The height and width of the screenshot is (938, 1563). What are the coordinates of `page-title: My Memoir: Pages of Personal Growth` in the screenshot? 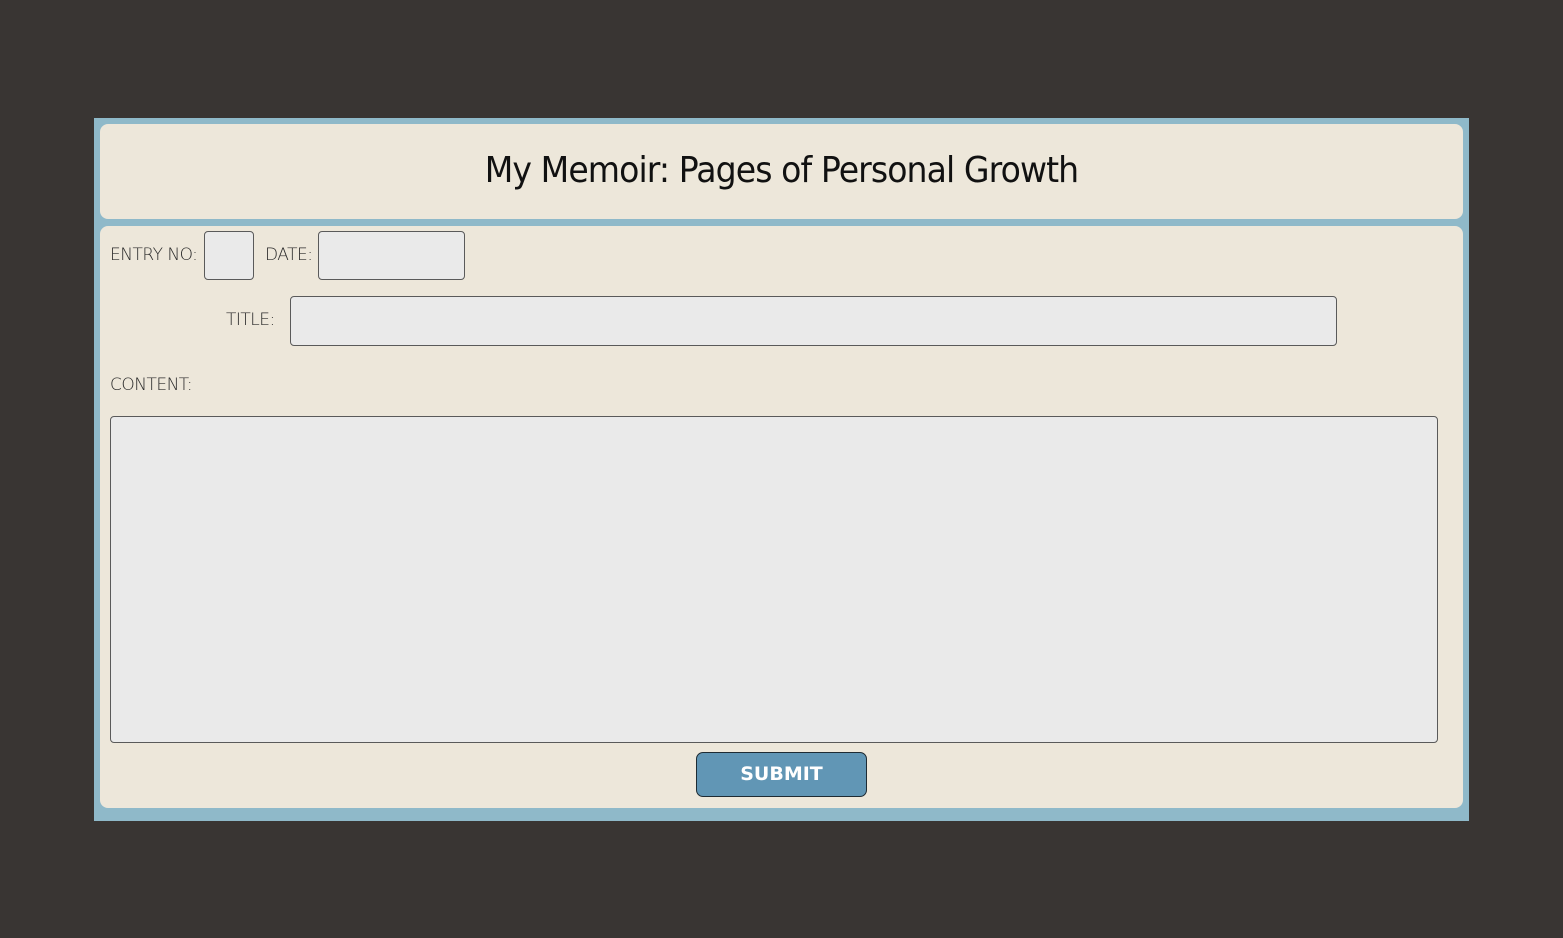 It's located at (781, 170).